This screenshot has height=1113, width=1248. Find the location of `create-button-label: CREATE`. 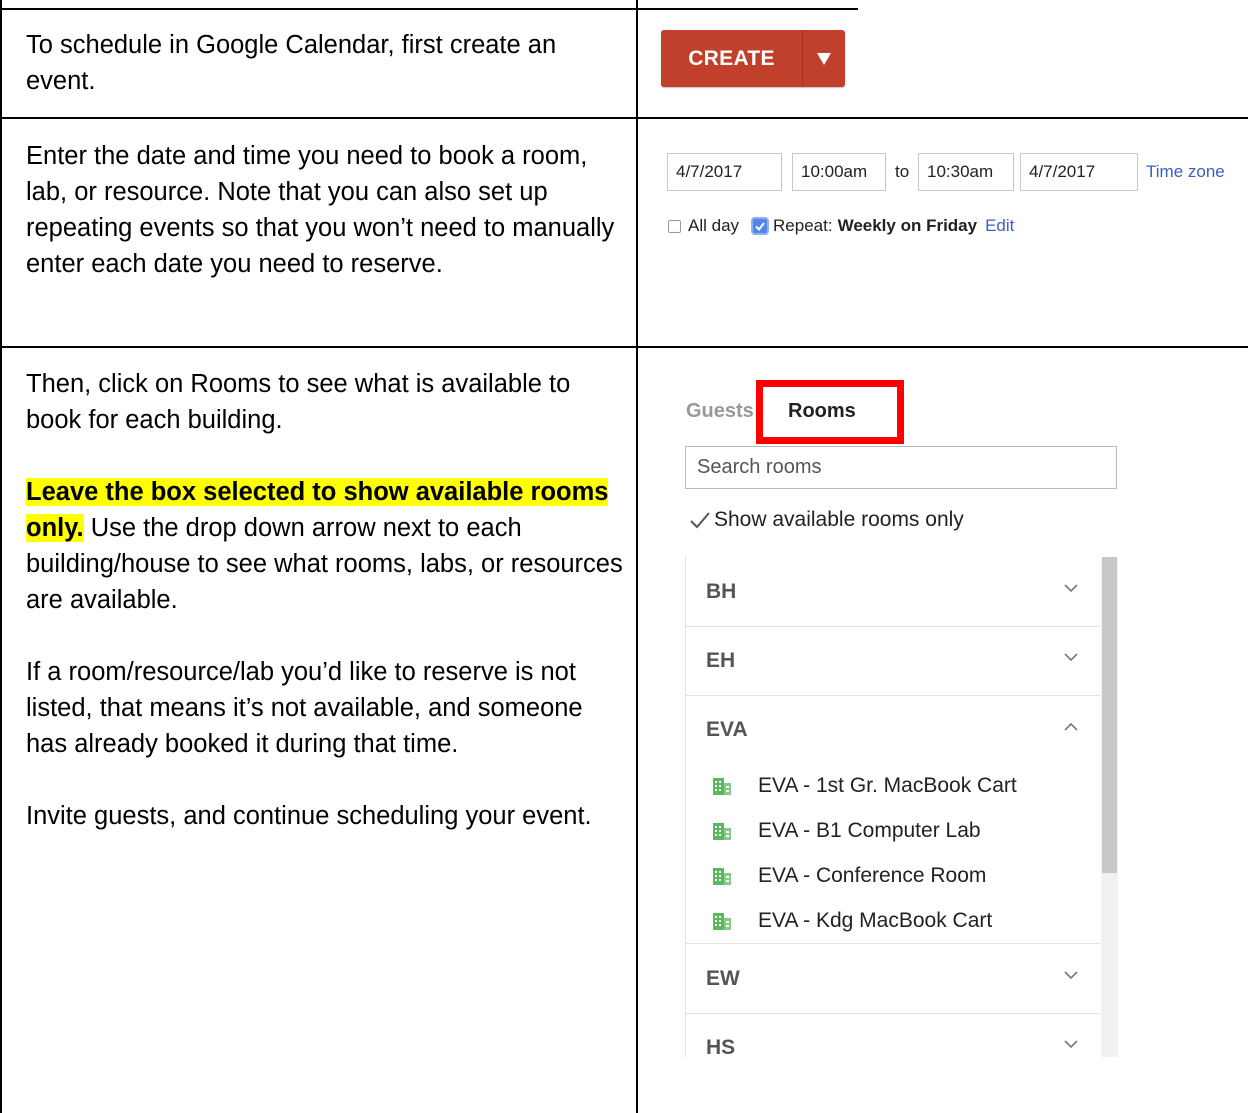

create-button-label: CREATE is located at coordinates (731, 58).